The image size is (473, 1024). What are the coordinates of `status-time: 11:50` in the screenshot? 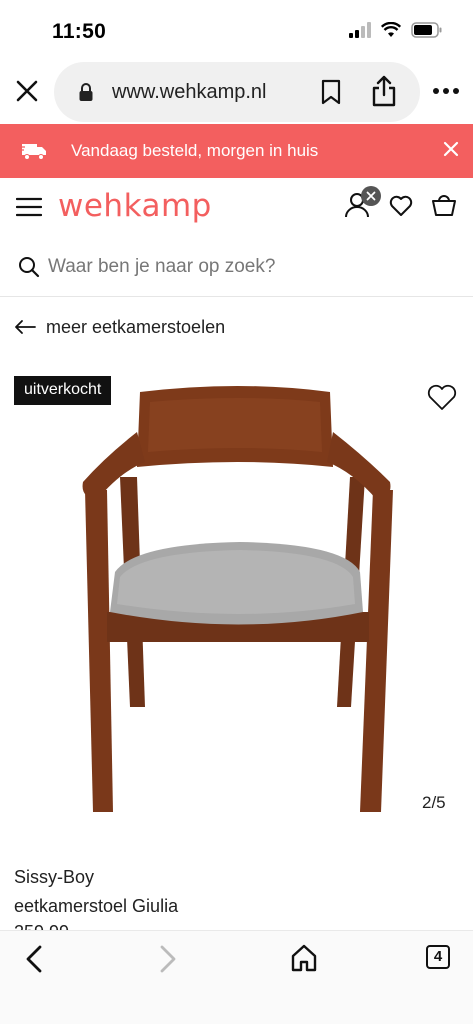 It's located at (79, 31).